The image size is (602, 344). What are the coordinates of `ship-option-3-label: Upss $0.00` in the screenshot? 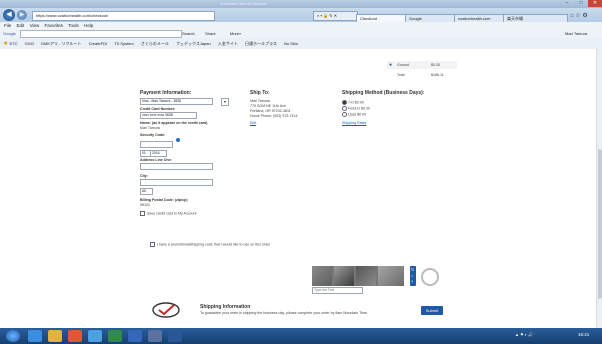 It's located at (357, 114).